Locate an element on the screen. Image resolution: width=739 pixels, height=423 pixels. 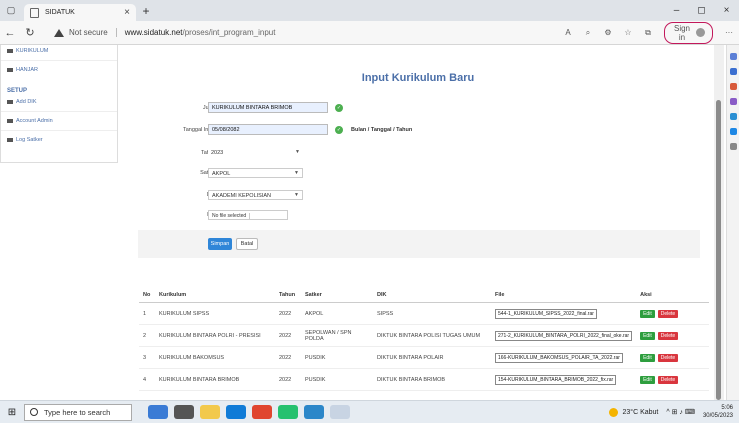
dik-value: AKADEMI KEPOLISIAN is located at coordinates (241, 196).